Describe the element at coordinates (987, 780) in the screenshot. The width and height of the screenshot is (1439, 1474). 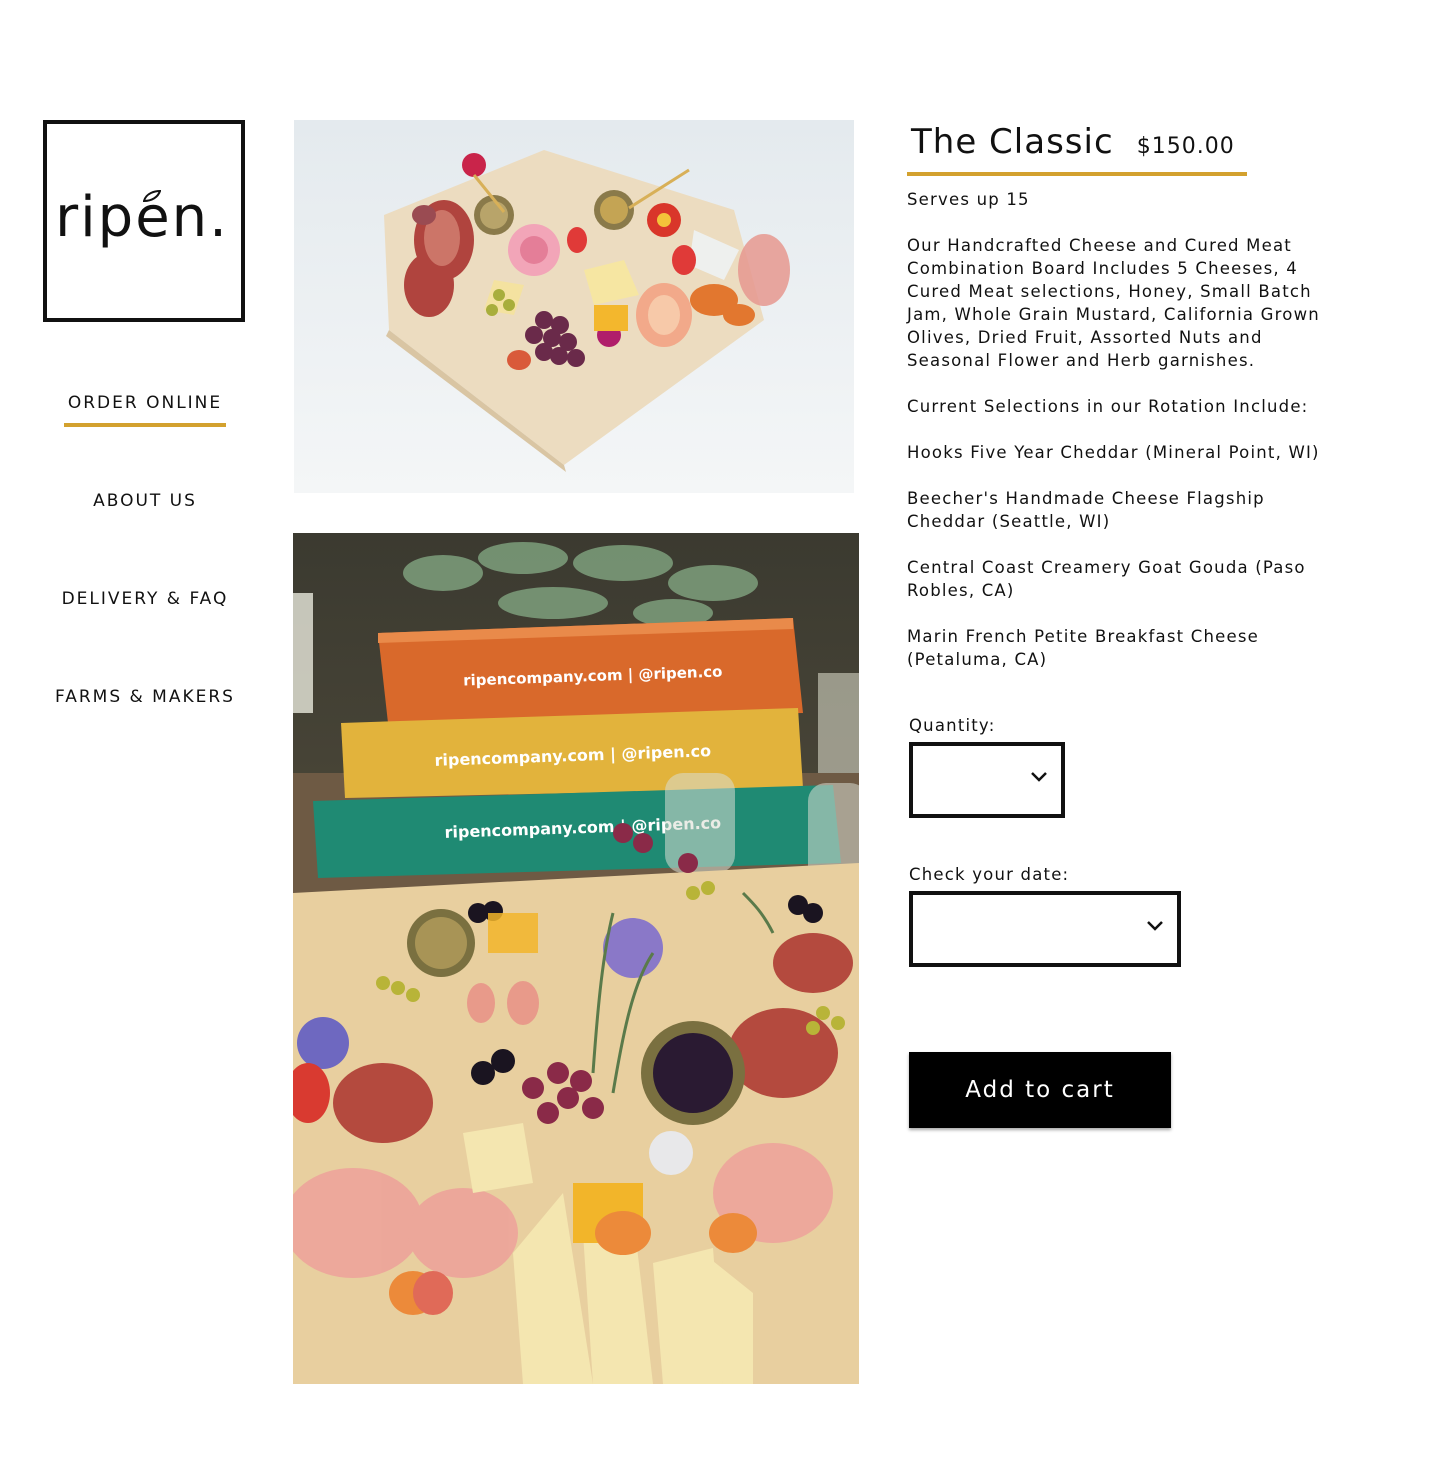
I see `quantity-select` at that location.